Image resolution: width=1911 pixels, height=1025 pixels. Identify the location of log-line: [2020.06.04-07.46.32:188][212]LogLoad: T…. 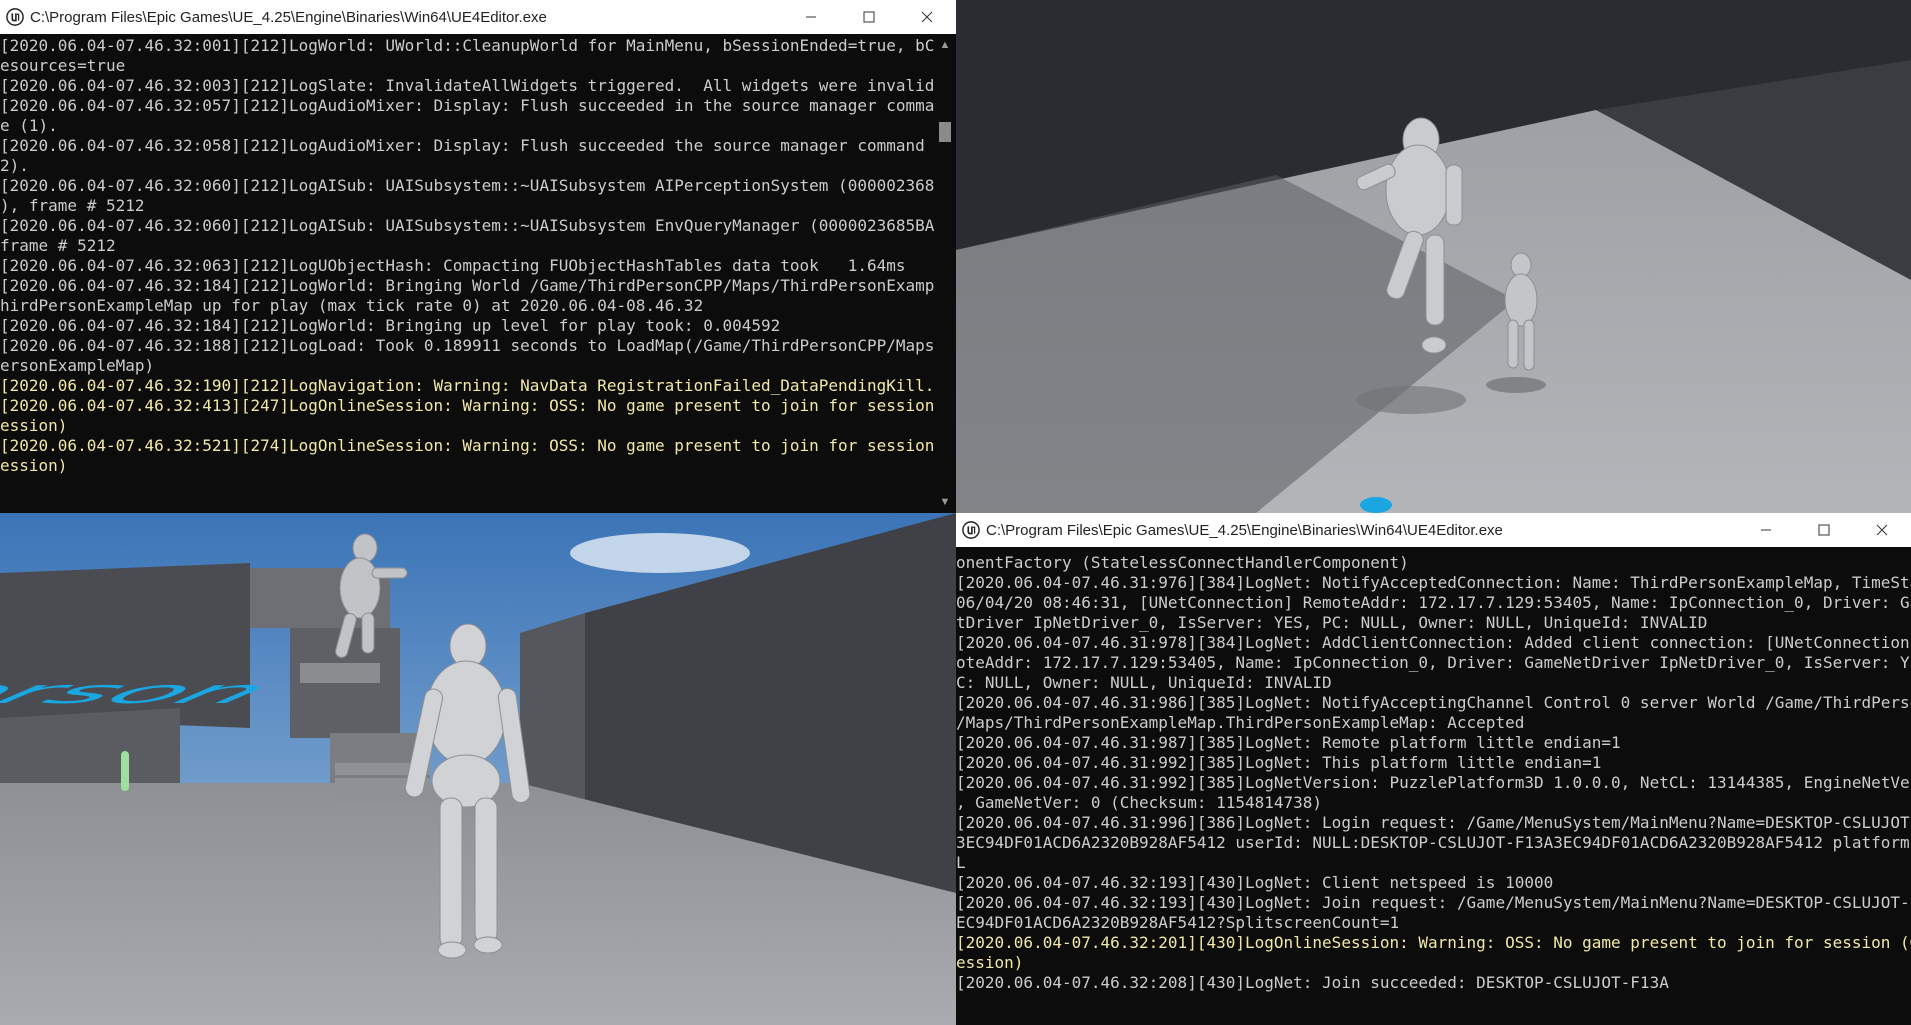
(467, 345).